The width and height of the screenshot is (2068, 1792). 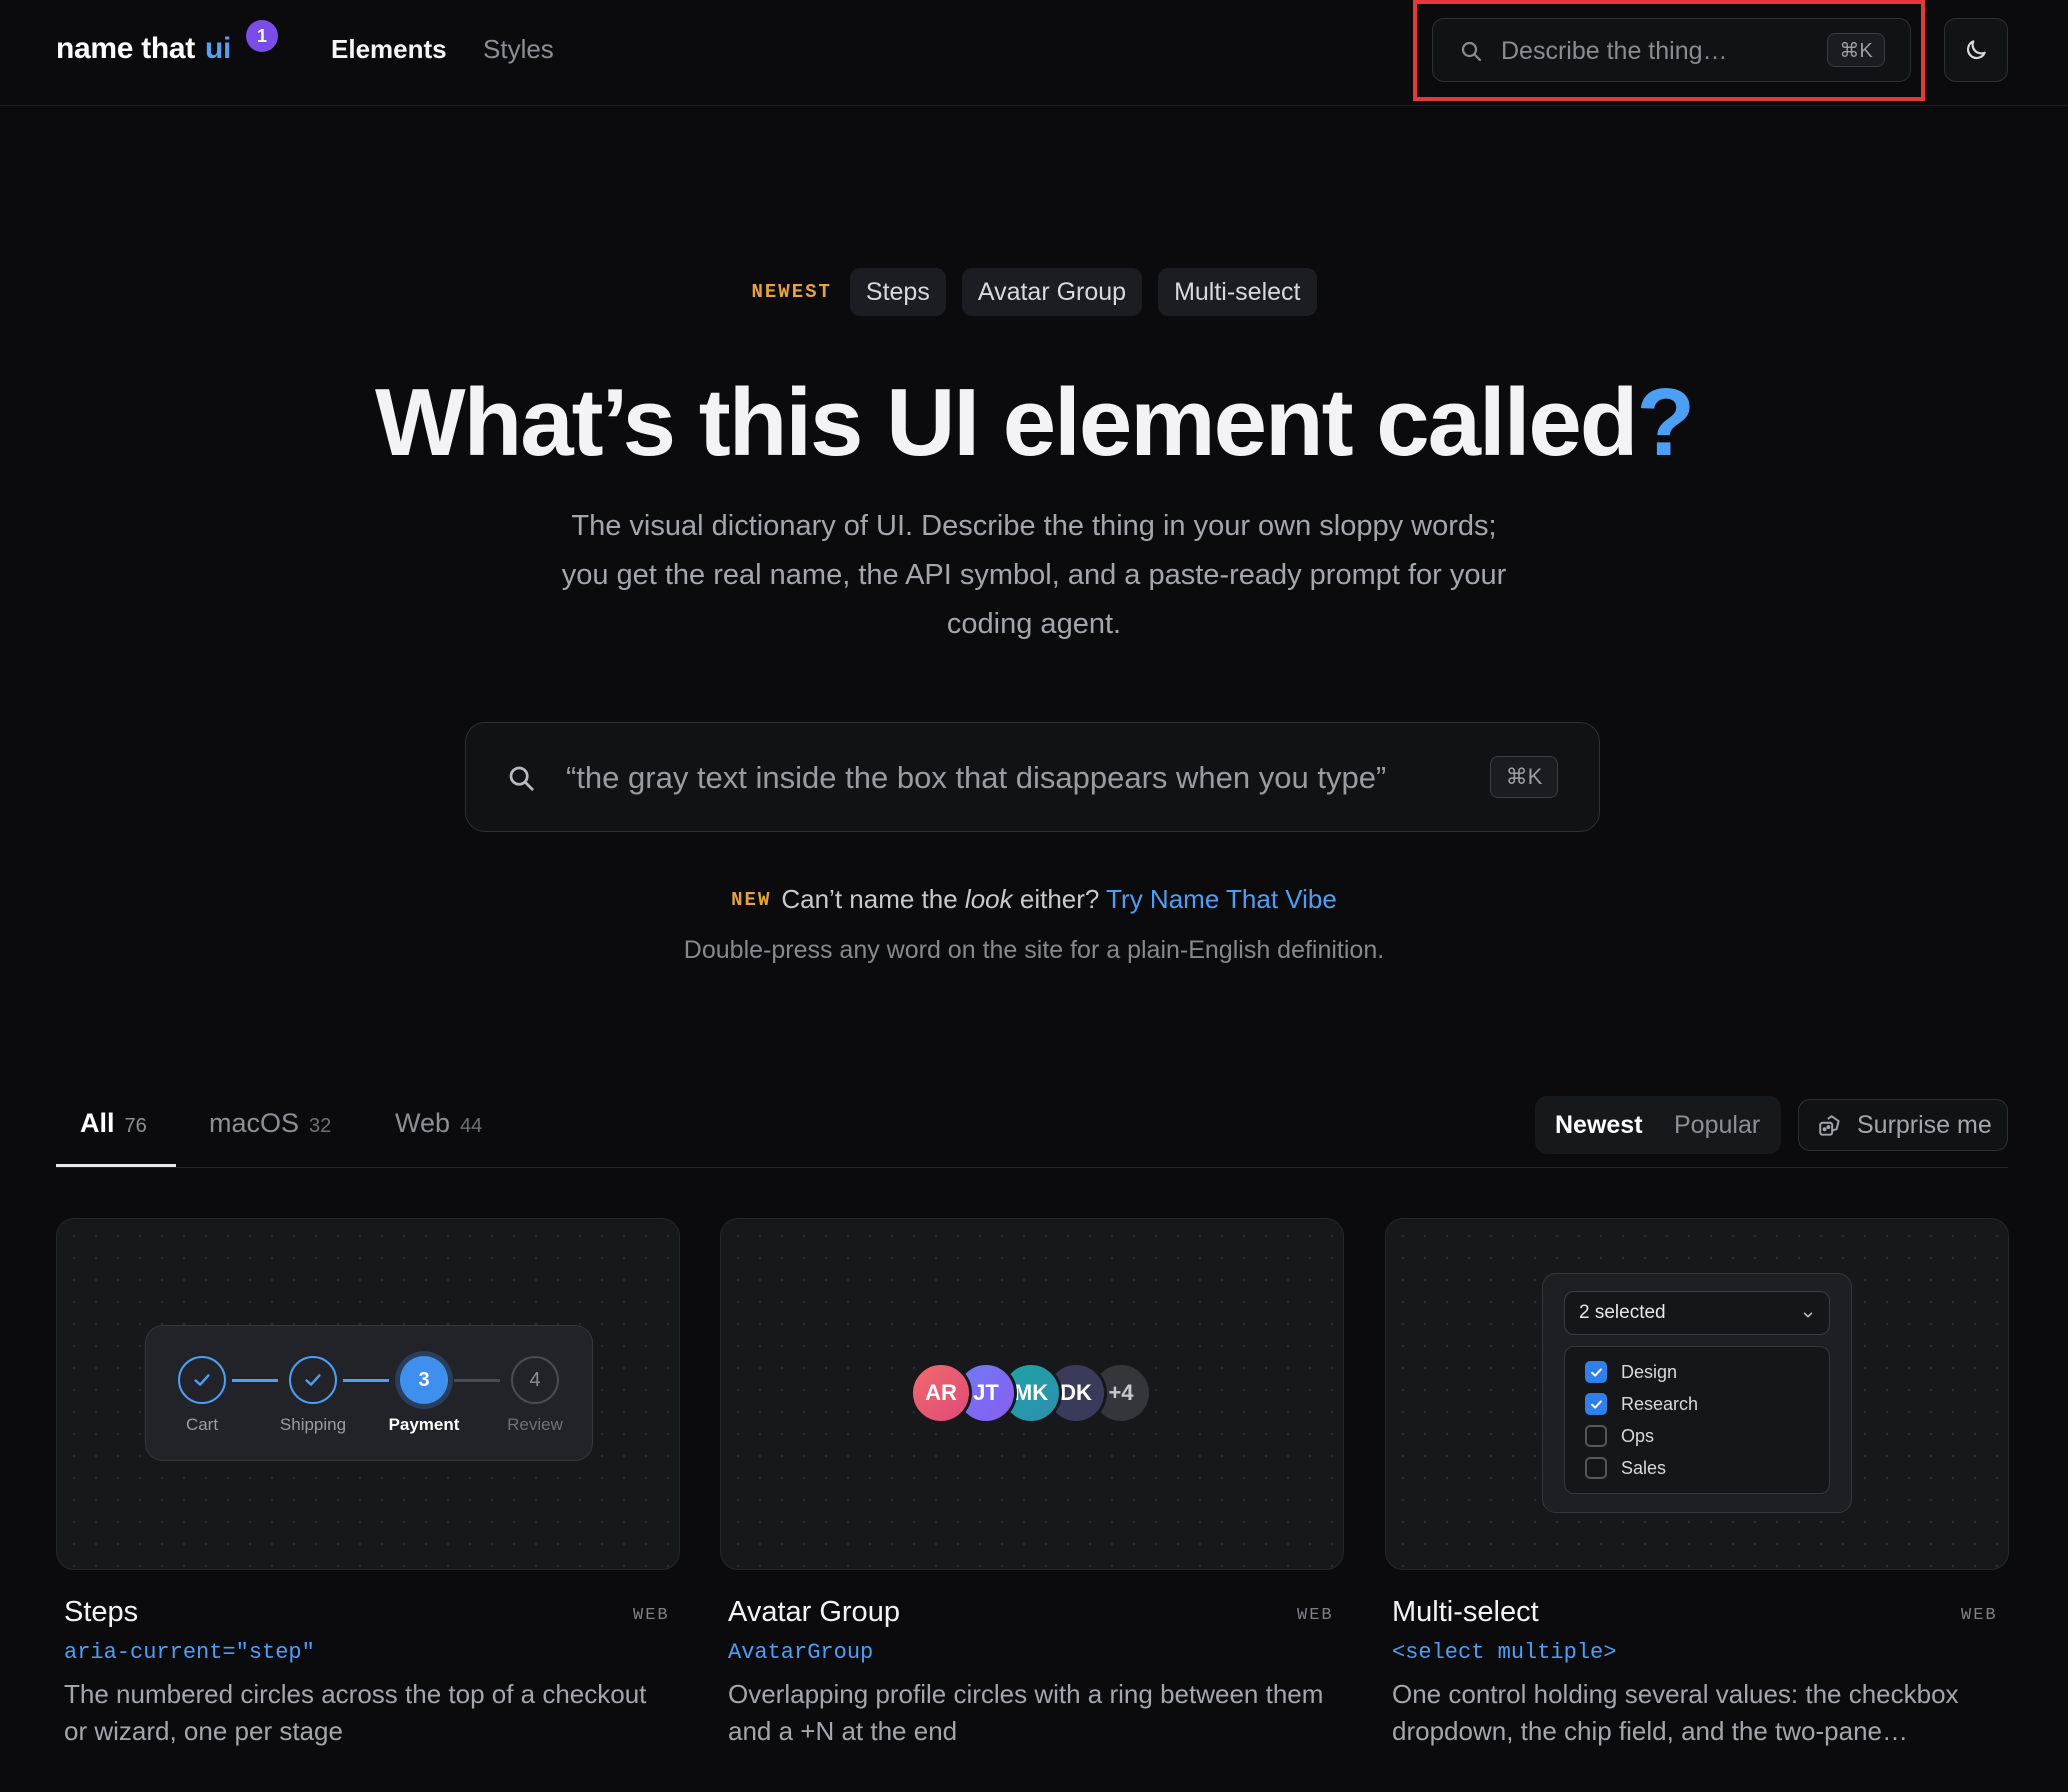 What do you see at coordinates (869, 899) in the screenshot?
I see `new-text-before: Can’t name the` at bounding box center [869, 899].